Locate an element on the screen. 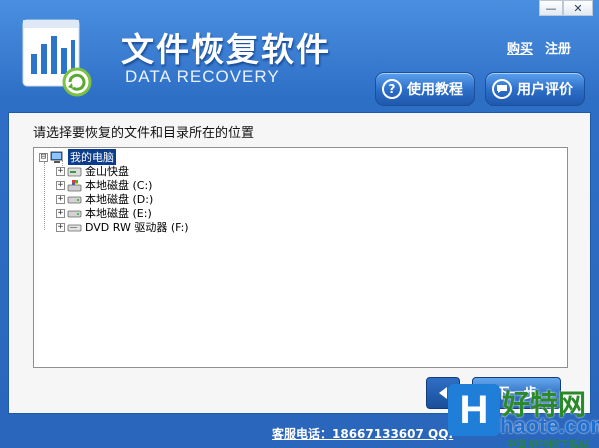 The image size is (599, 448). review-button: 用户评价 is located at coordinates (535, 89).